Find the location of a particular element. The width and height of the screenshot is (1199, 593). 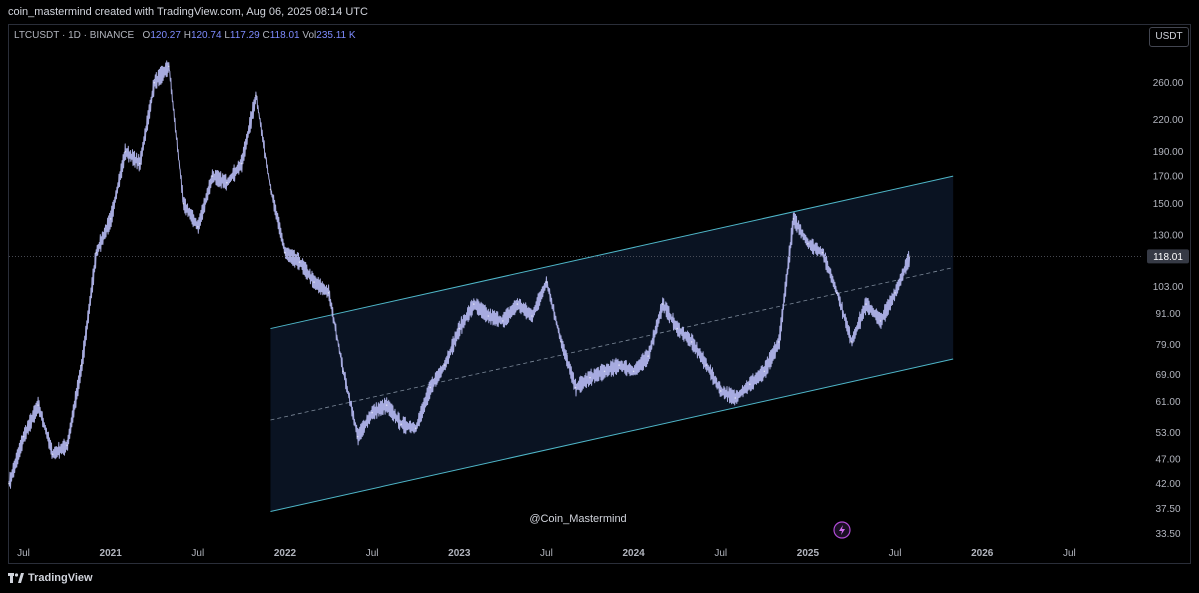

volume-label: Vol is located at coordinates (309, 35).